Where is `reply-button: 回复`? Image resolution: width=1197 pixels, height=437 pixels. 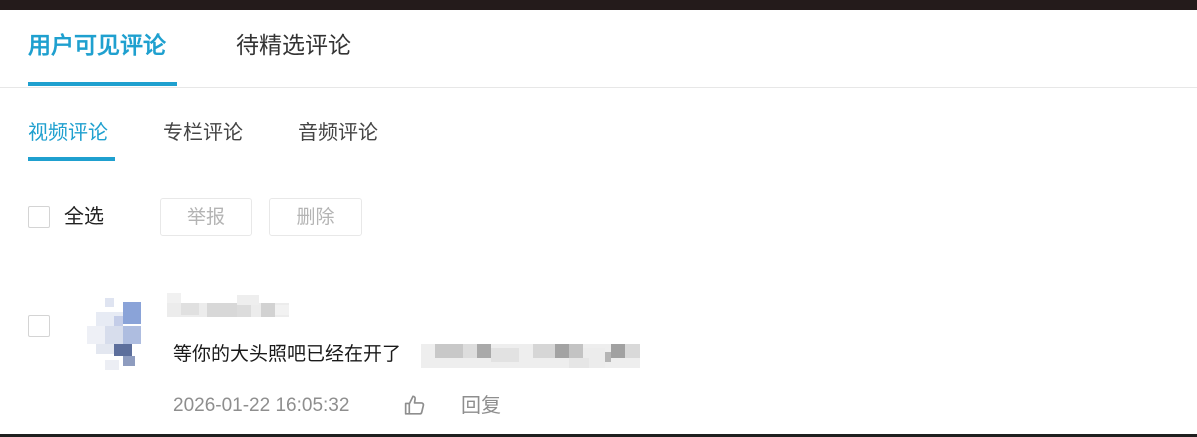
reply-button: 回复 is located at coordinates (481, 406).